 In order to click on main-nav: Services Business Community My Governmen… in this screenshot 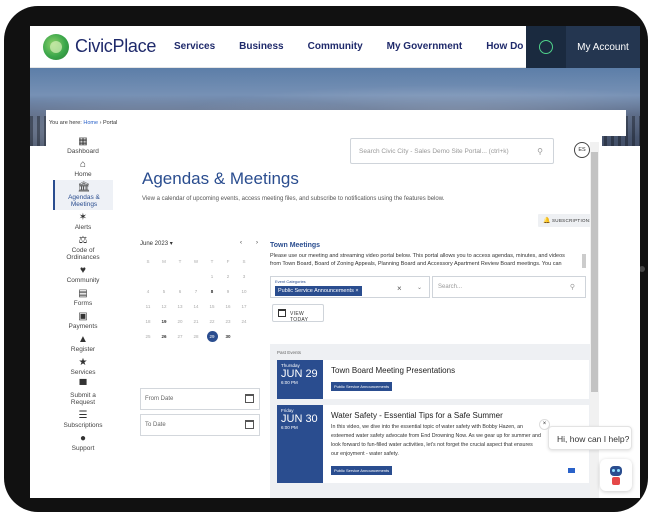, I will do `click(363, 46)`.